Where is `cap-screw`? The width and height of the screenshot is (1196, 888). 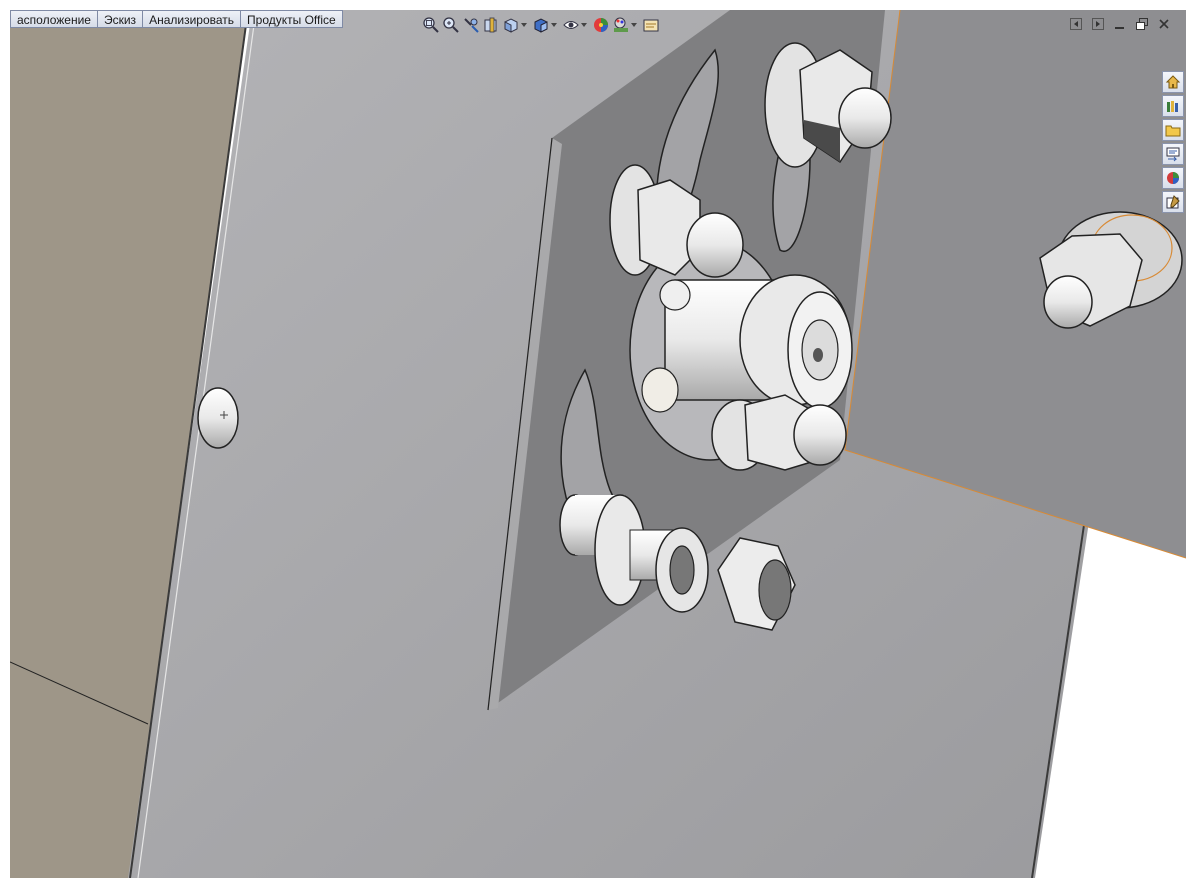
cap-screw is located at coordinates (218, 418).